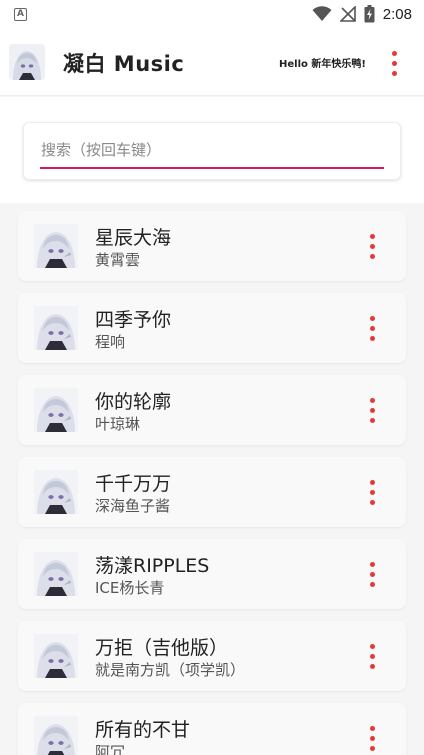 This screenshot has width=424, height=755. I want to click on song-title: 千千万万, so click(133, 484).